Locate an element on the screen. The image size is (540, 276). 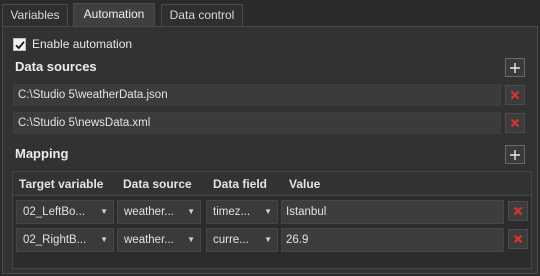
checkmark-icon is located at coordinates (20, 44).